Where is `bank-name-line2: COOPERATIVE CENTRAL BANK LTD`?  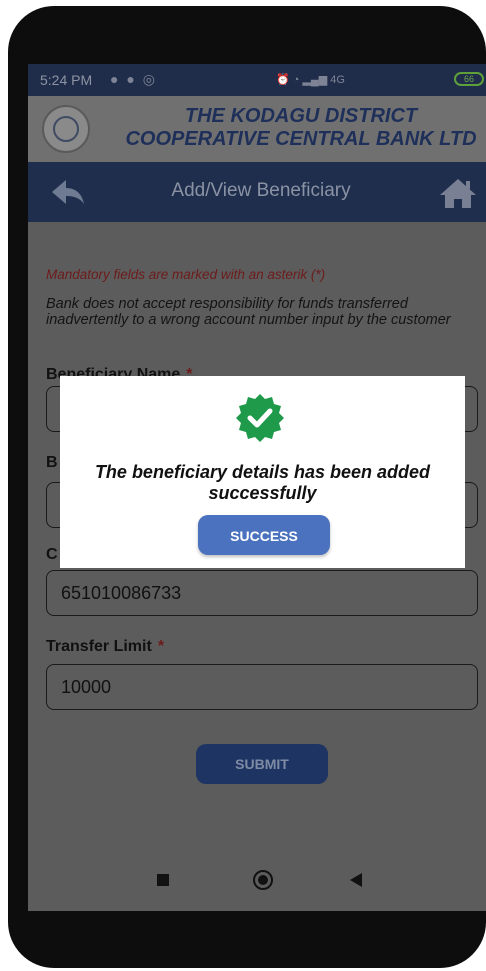 bank-name-line2: COOPERATIVE CENTRAL BANK LTD is located at coordinates (301, 139).